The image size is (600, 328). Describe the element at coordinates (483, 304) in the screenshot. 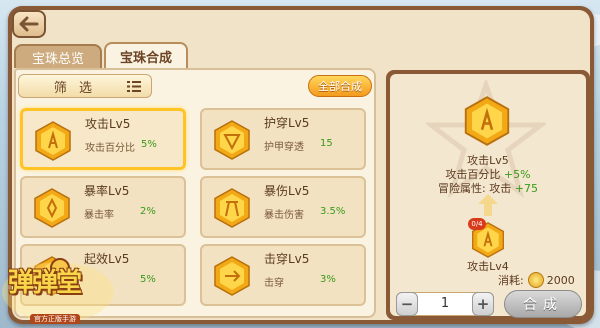

I see `plus-button: +` at that location.